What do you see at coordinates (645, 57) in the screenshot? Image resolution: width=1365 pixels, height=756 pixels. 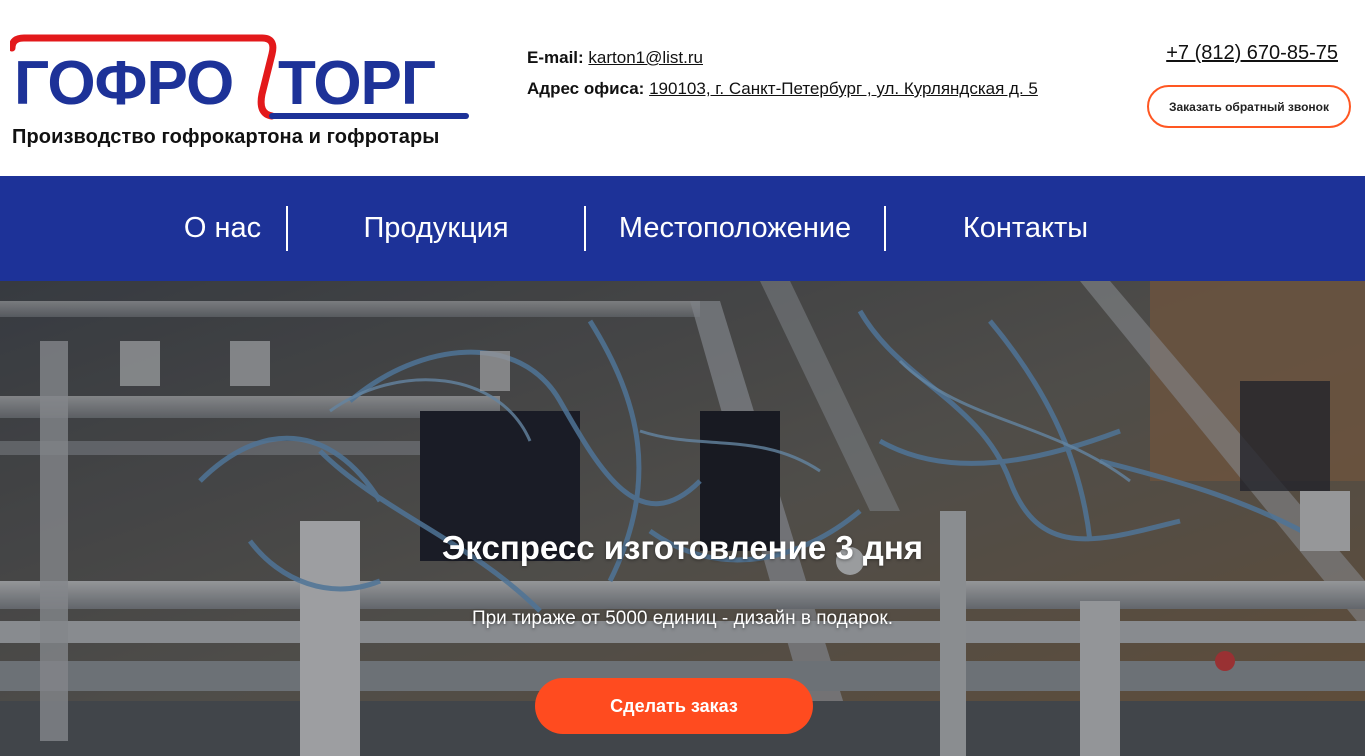 I see `email-link: karton1@list.ru` at bounding box center [645, 57].